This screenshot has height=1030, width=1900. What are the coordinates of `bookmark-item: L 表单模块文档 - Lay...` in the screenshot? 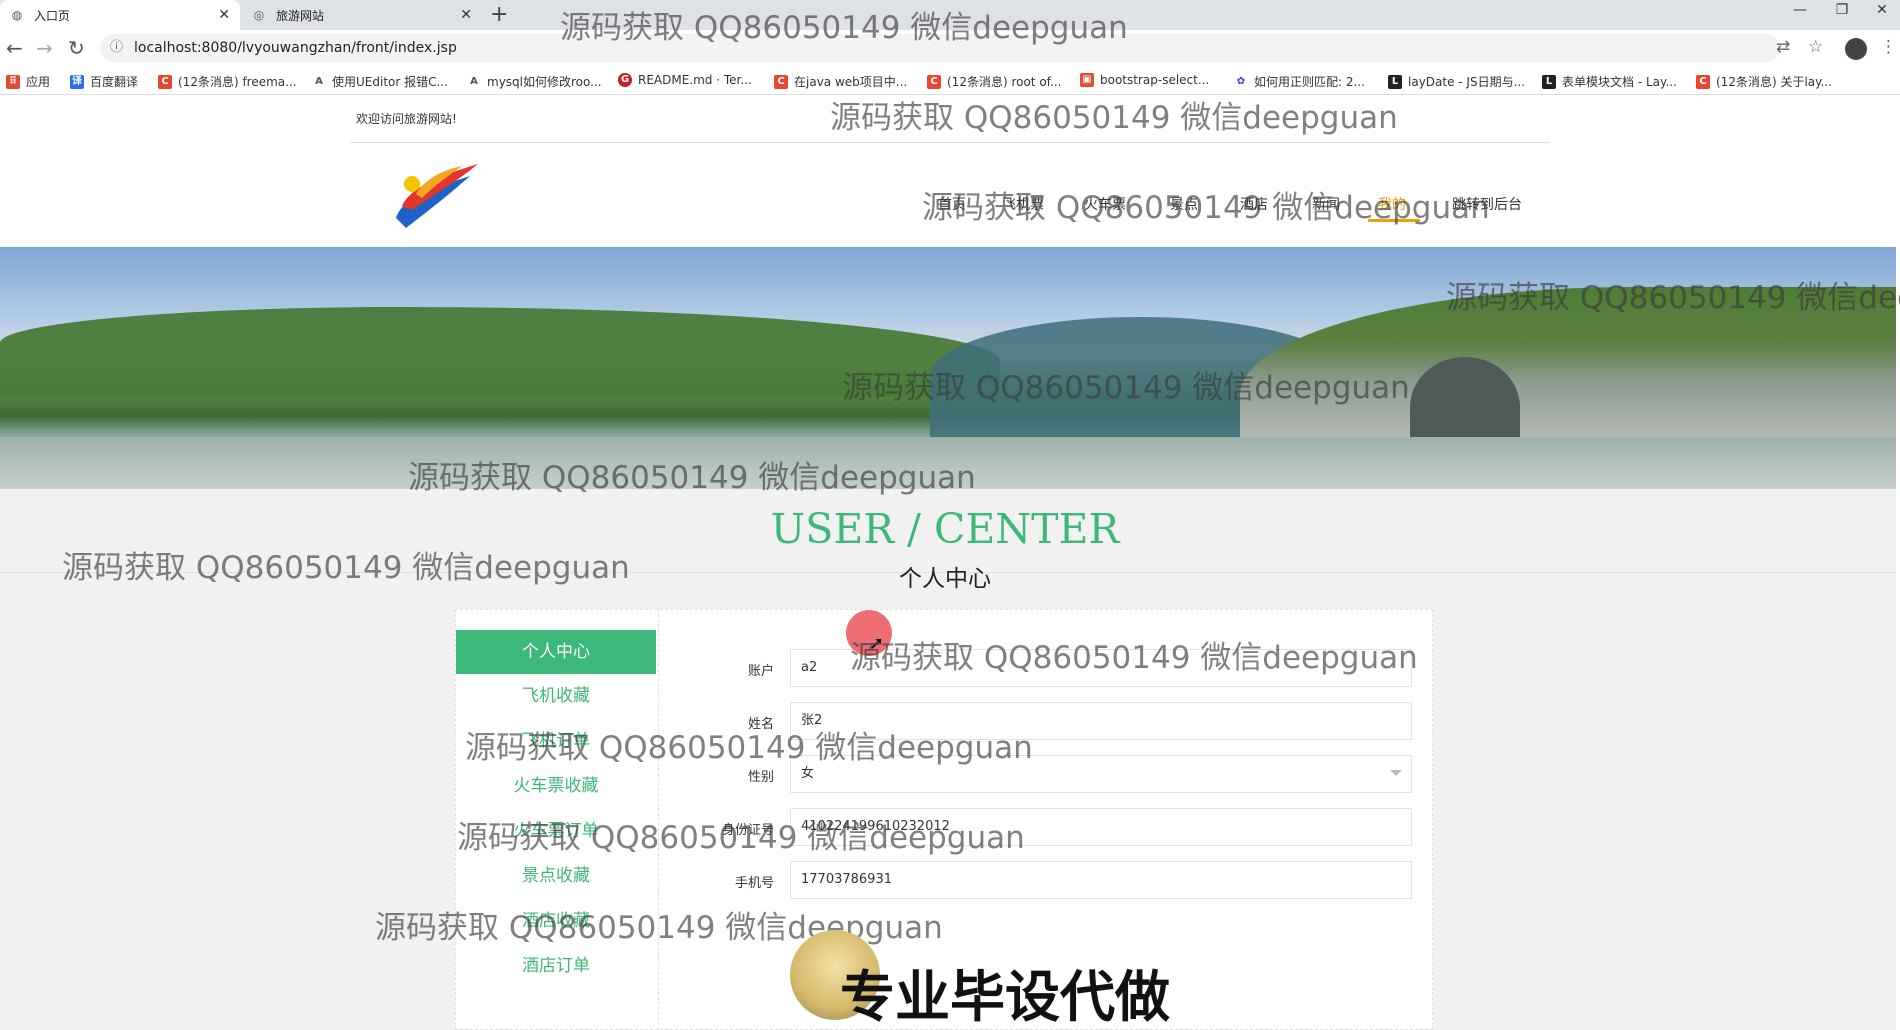 It's located at (1609, 81).